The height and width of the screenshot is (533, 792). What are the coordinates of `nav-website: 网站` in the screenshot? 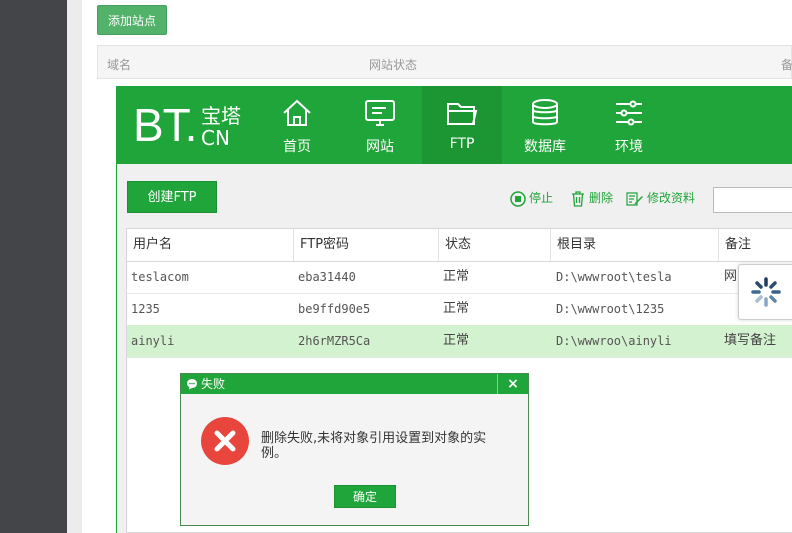 It's located at (380, 125).